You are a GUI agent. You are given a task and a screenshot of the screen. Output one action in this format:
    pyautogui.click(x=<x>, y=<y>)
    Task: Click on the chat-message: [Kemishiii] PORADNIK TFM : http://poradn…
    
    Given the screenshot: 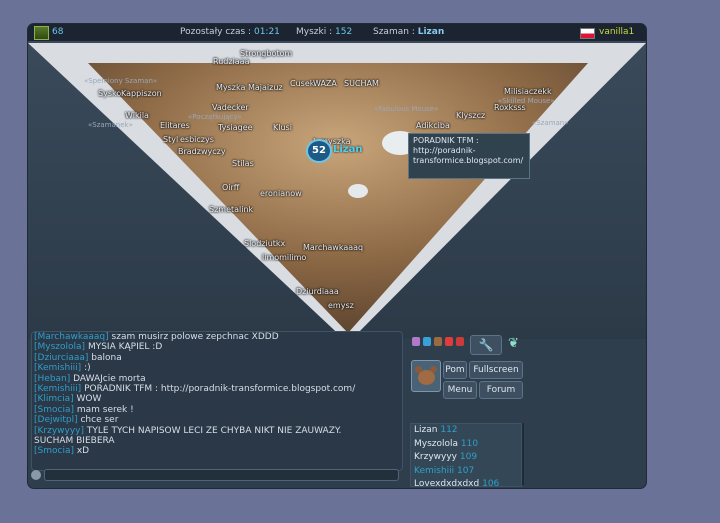 What is the action you would take?
    pyautogui.click(x=217, y=389)
    